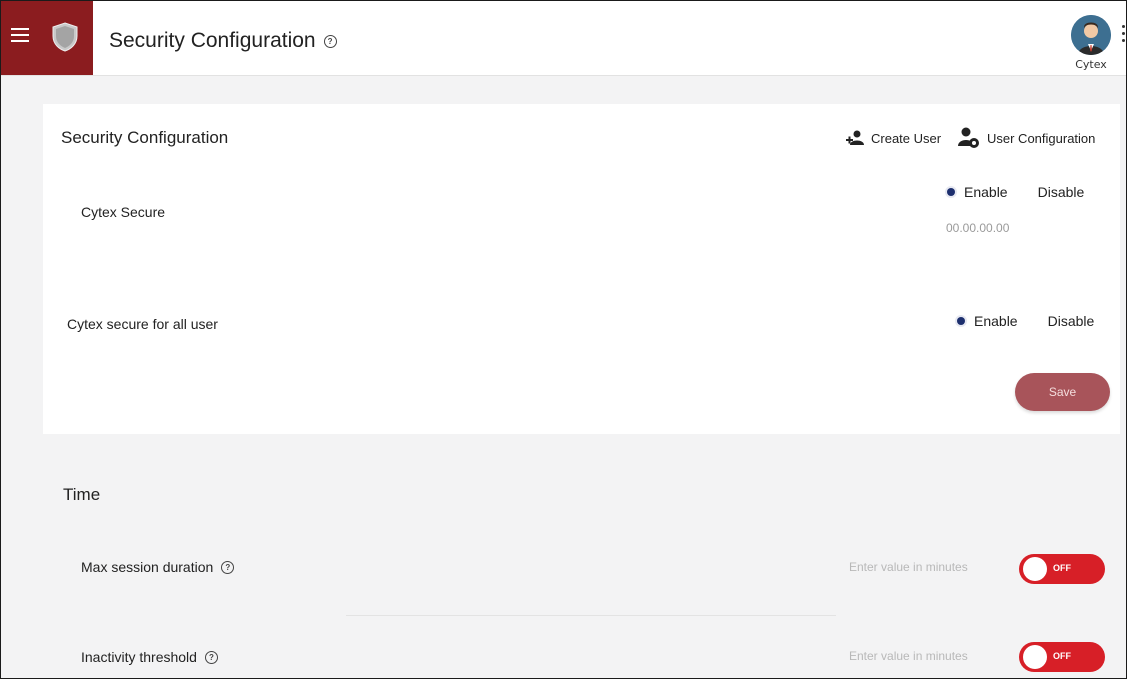  Describe the element at coordinates (145, 137) in the screenshot. I see `card-title: Security Configuration` at that location.